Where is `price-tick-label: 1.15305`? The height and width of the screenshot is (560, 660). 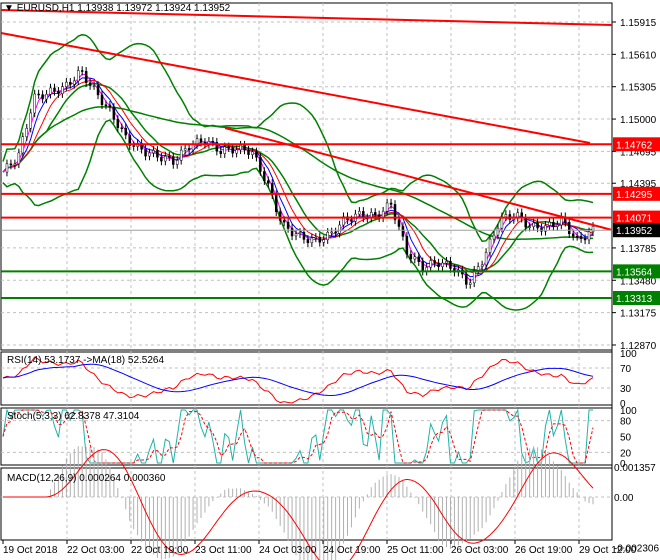 price-tick-label: 1.15305 is located at coordinates (638, 88).